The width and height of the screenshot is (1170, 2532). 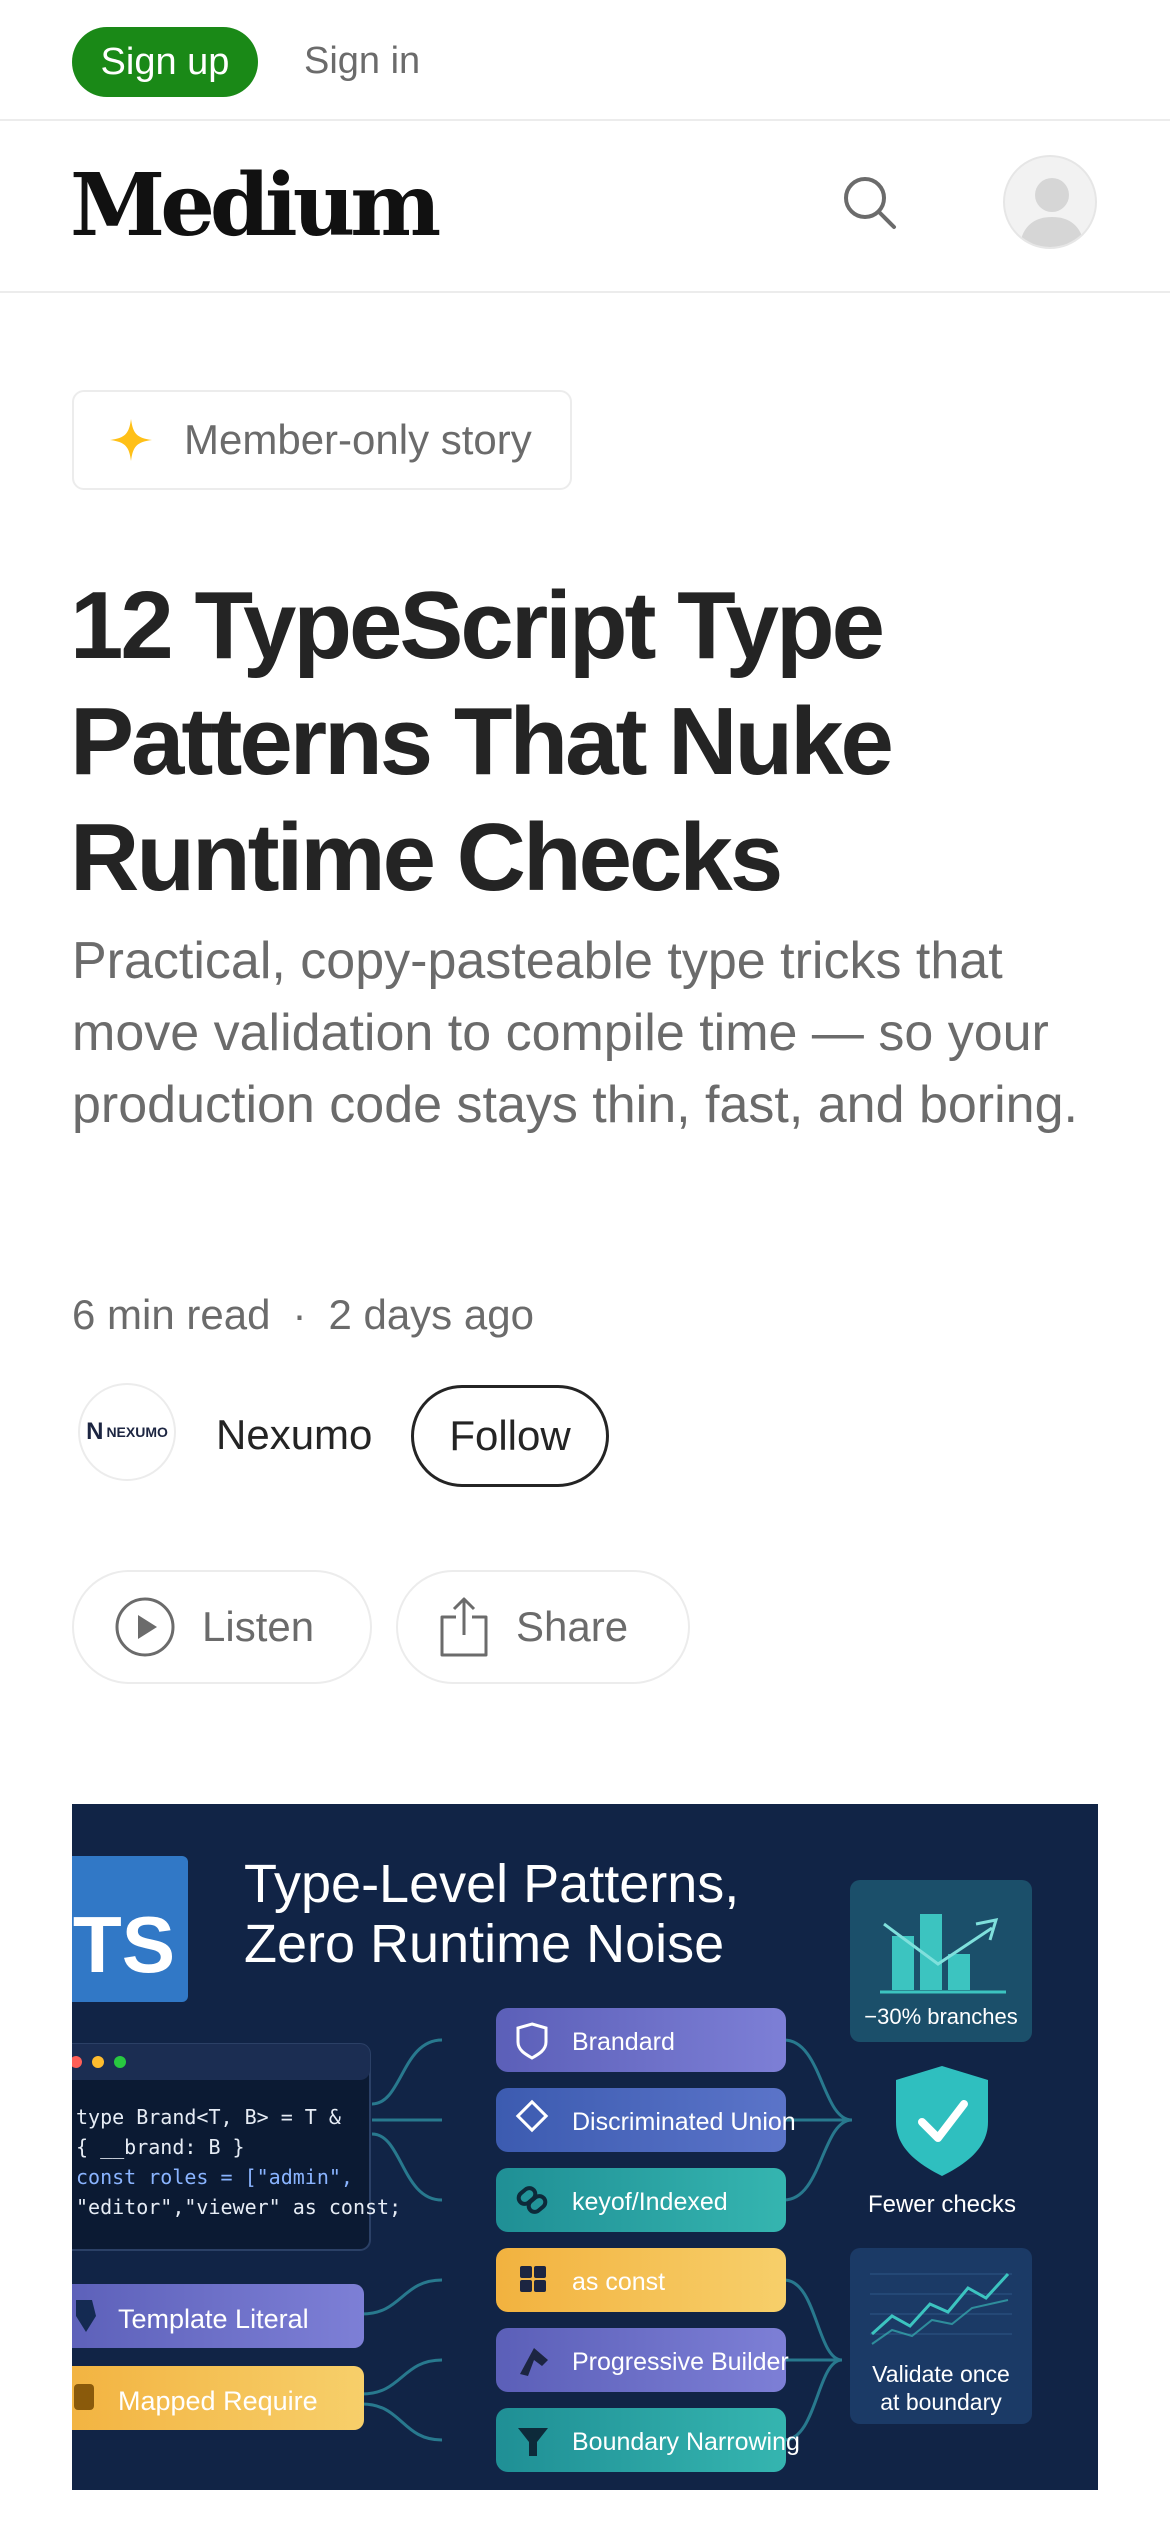 What do you see at coordinates (208, 2117) in the screenshot?
I see `code-line-1: type Brand<T, B> = T &` at bounding box center [208, 2117].